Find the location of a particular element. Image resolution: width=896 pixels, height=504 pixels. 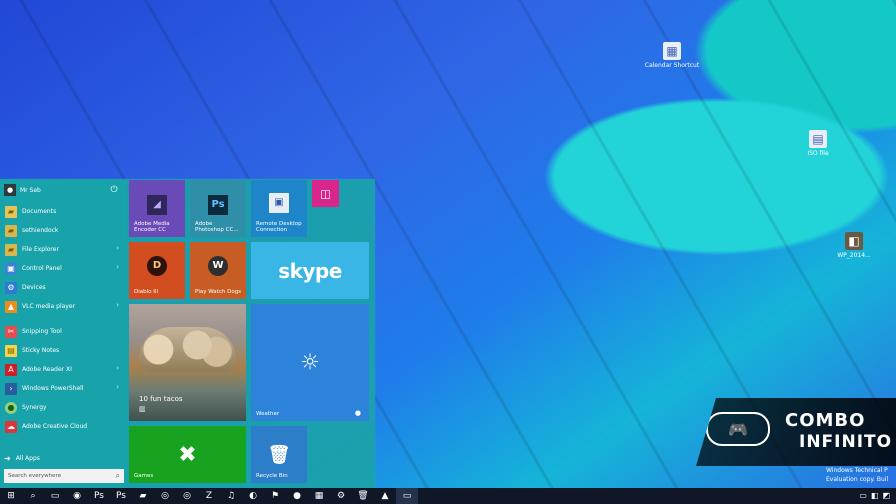

all-apps-link: ➜ All Apps is located at coordinates (63, 458).